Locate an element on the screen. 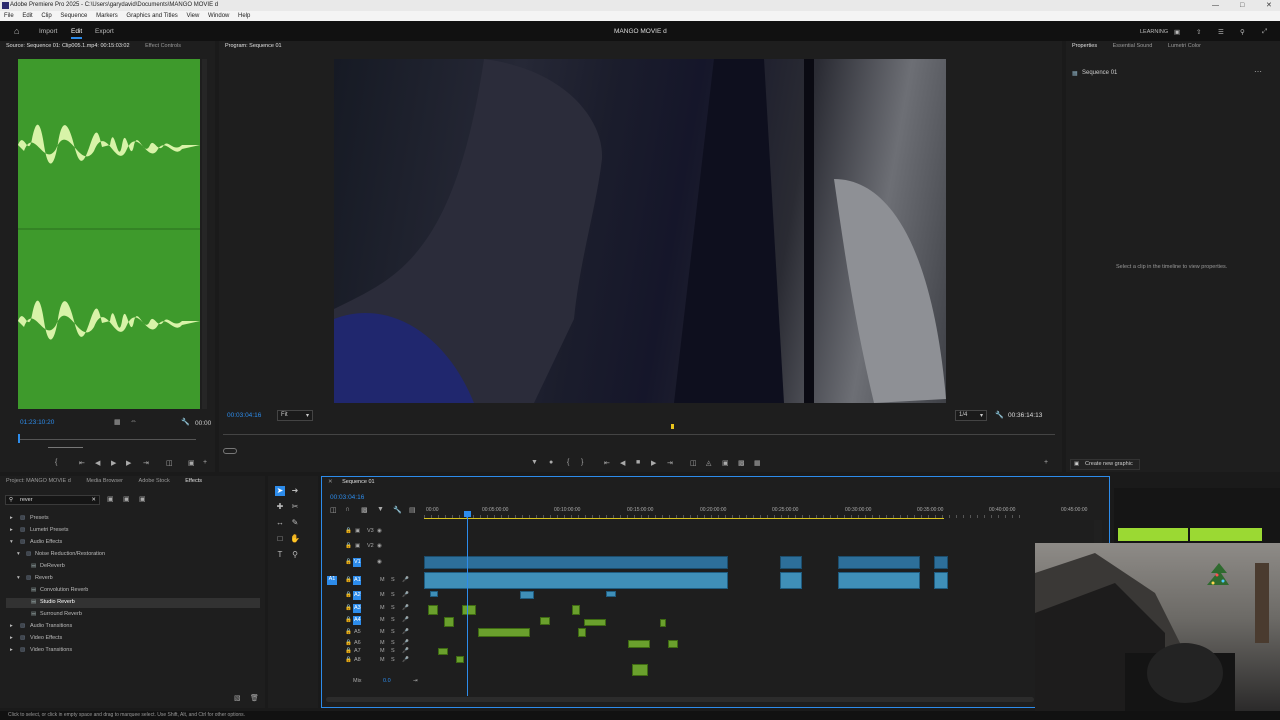  tree-item-video-effects: Video Effects is located at coordinates (46, 638).